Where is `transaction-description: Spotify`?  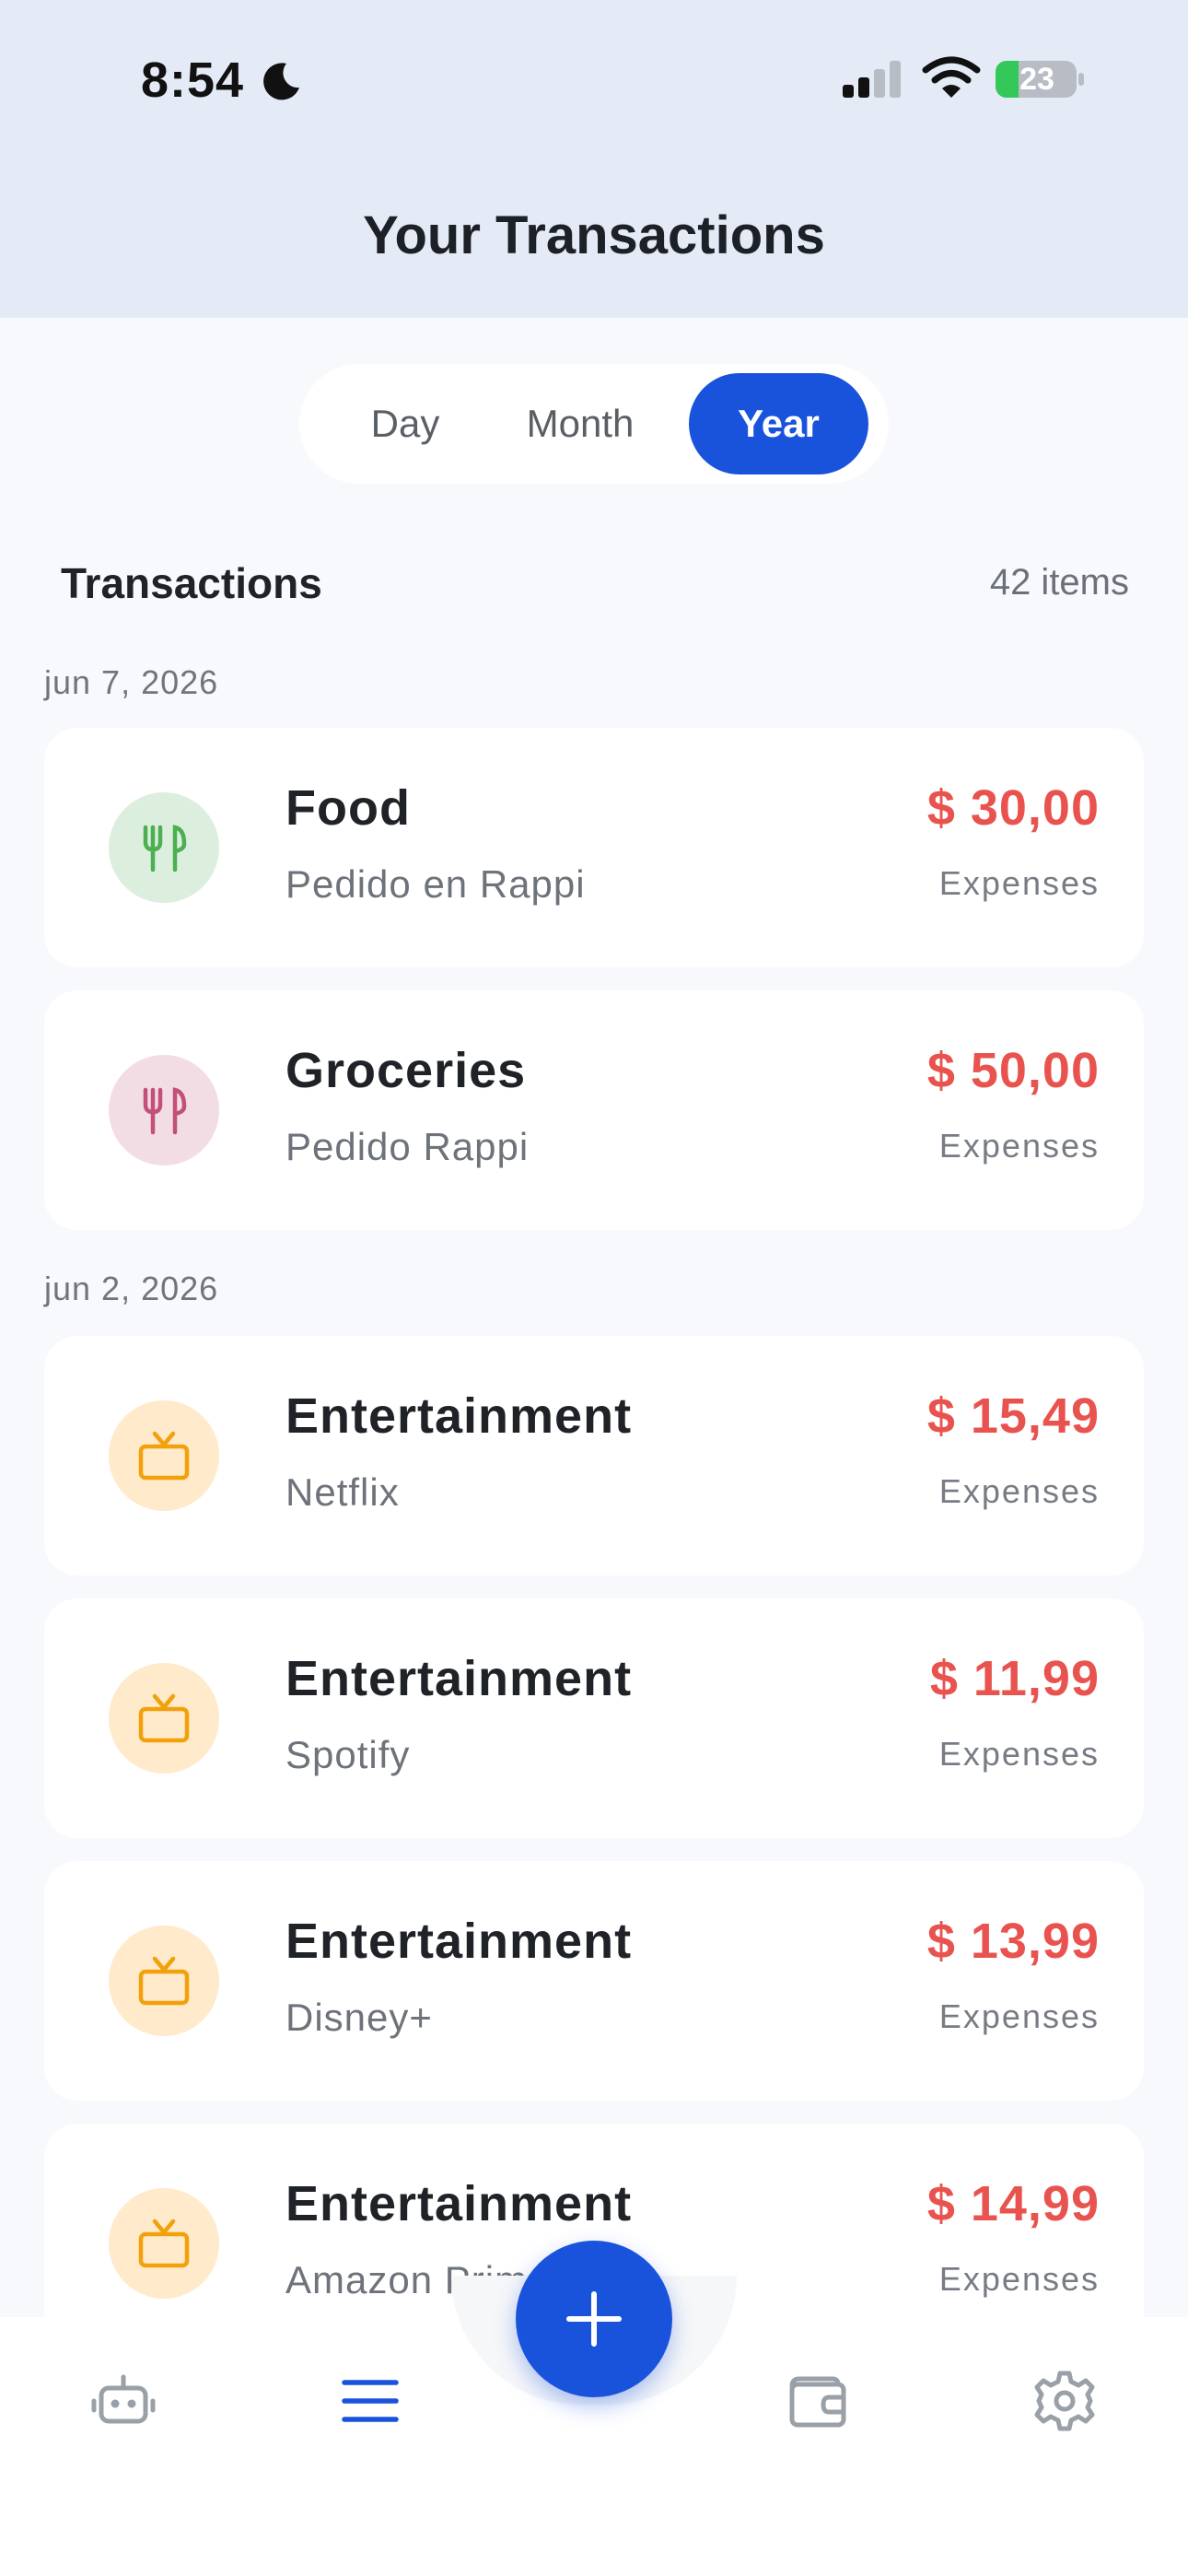
transaction-description: Spotify is located at coordinates (348, 1754).